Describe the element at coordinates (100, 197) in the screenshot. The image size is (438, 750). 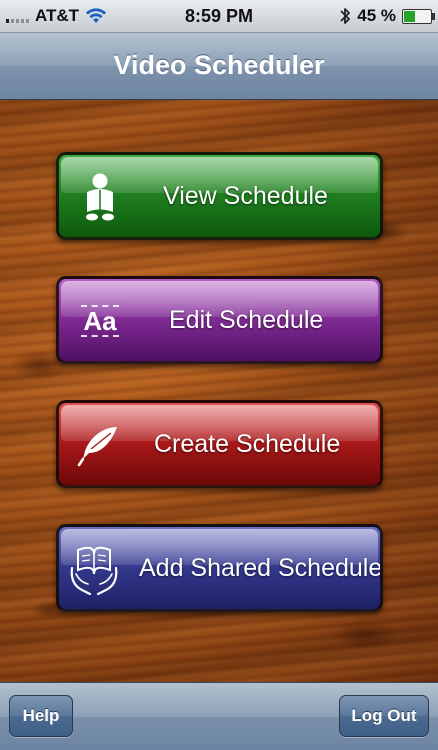
I see `reading-person-icon` at that location.